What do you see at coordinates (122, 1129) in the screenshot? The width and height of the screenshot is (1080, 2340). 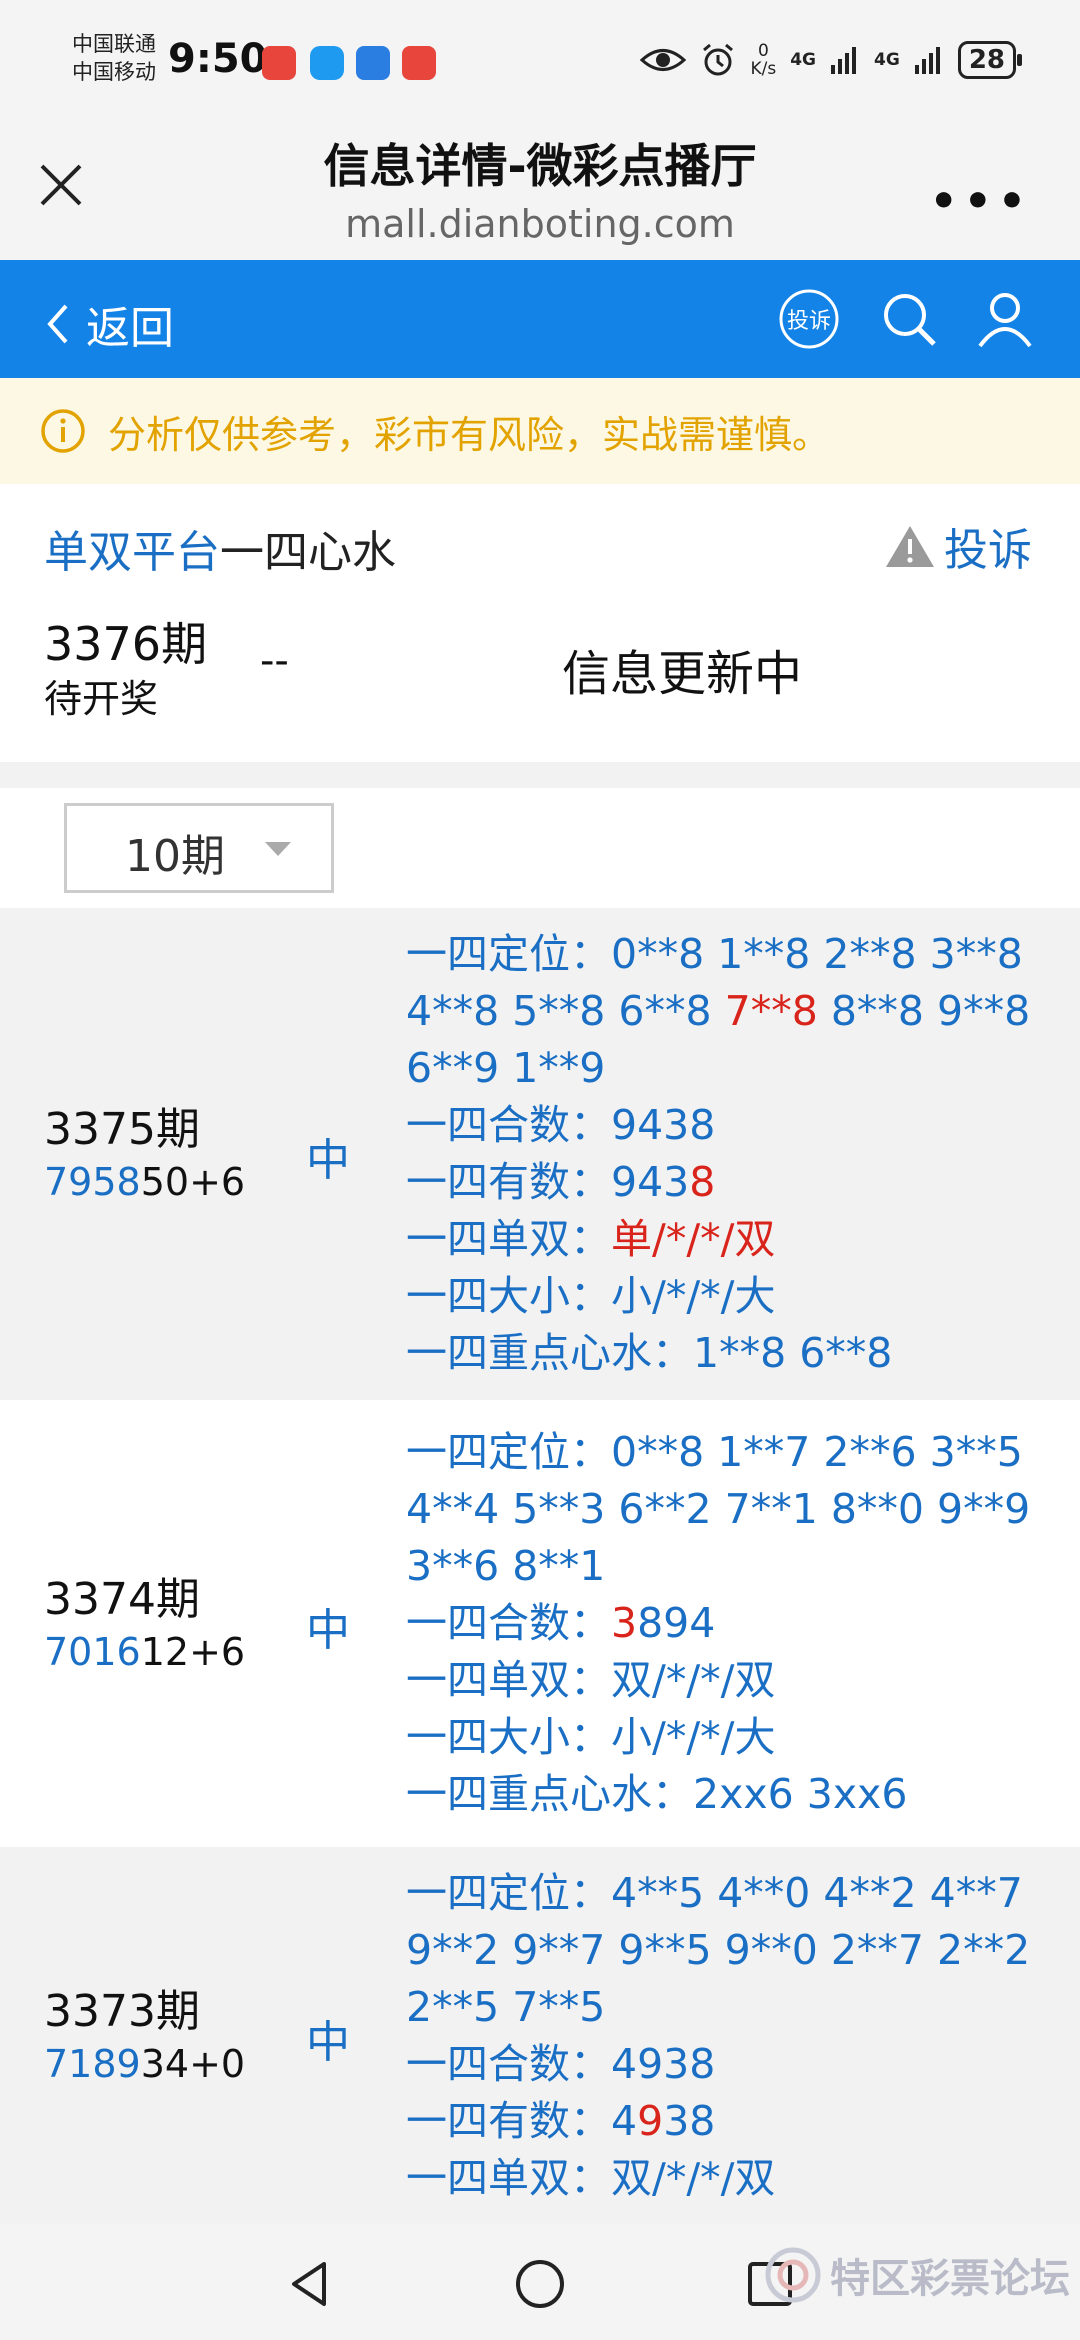 I see `record-period: 3375期` at bounding box center [122, 1129].